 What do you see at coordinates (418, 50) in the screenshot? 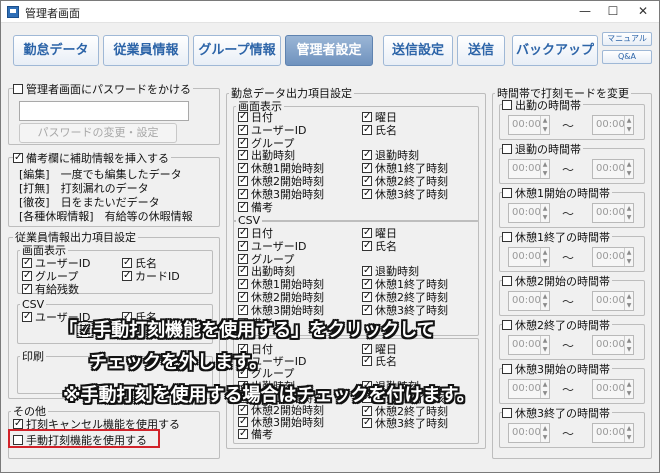
I see `tab-send-settings: 送信設定` at bounding box center [418, 50].